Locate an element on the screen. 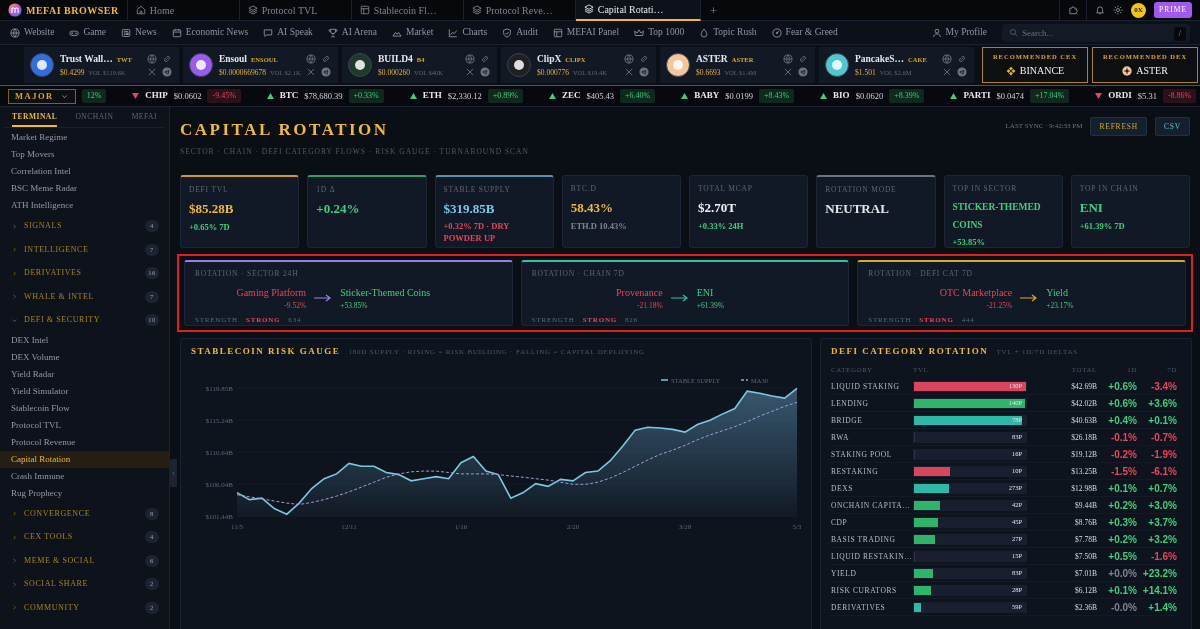 The height and width of the screenshot is (629, 1200). sidebar-item: Capital Rotation is located at coordinates (84, 459).